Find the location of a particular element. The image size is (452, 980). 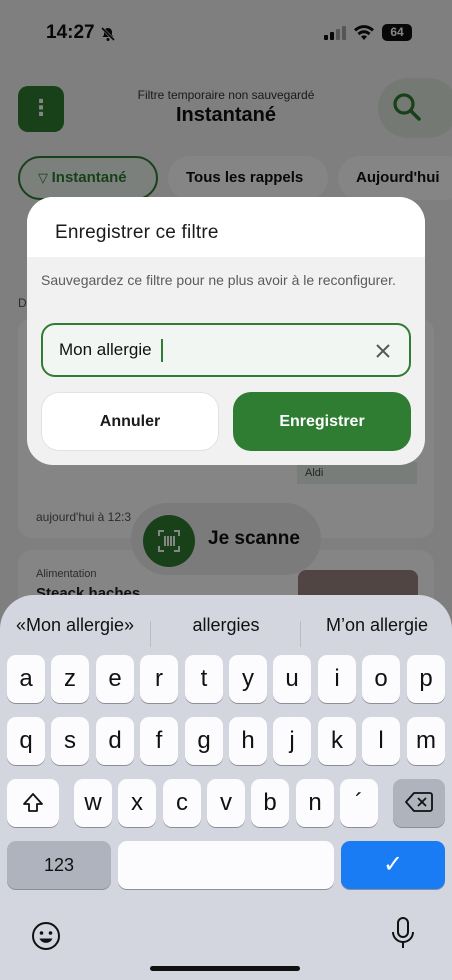

cancel-button: Annuler is located at coordinates (130, 421).